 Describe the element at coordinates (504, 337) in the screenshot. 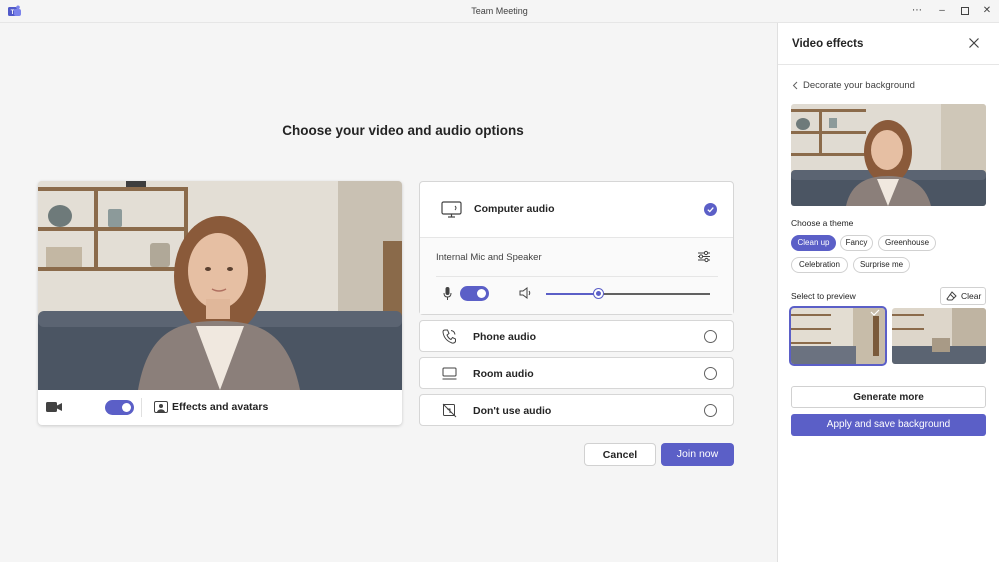

I see `phone-audio-label: Phone audio` at that location.